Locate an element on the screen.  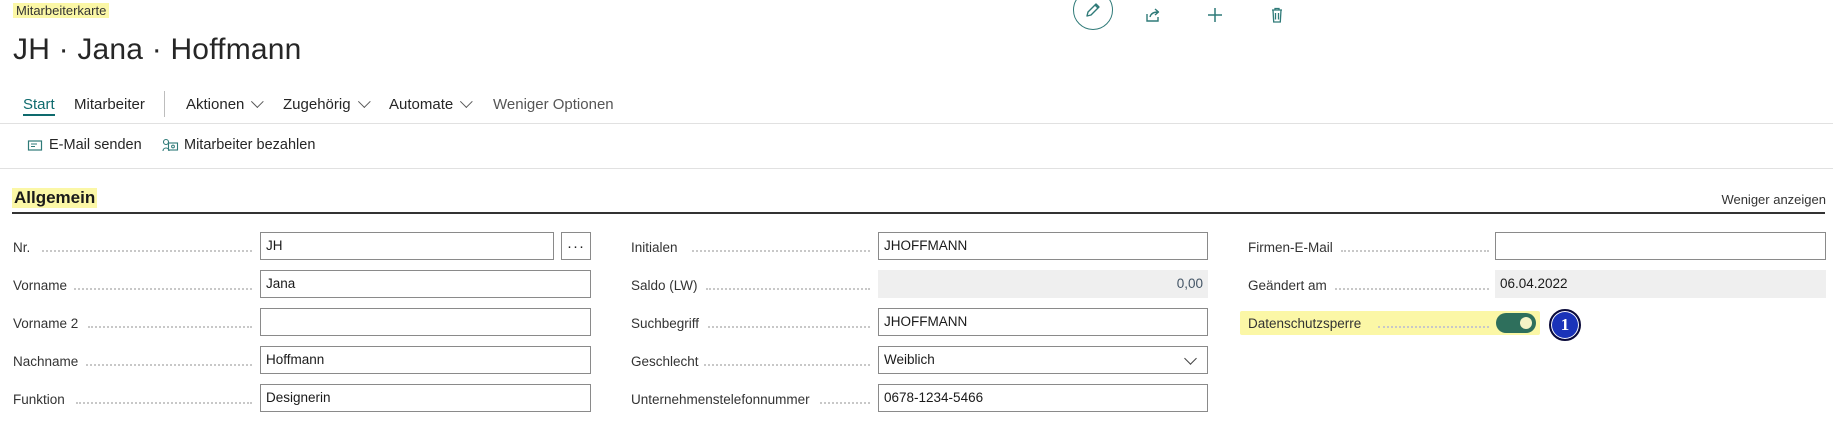
geschlecht-select: Weiblich is located at coordinates (1043, 360).